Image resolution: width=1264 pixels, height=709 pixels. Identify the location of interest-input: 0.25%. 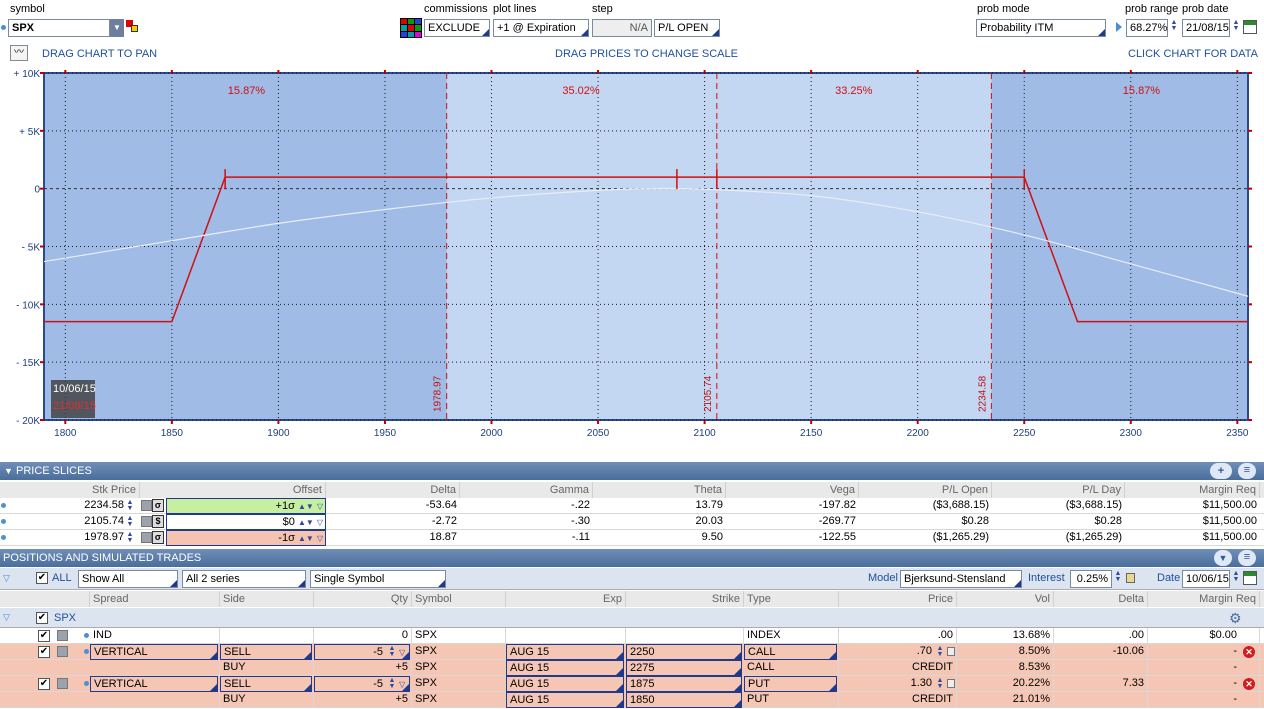
(1091, 579).